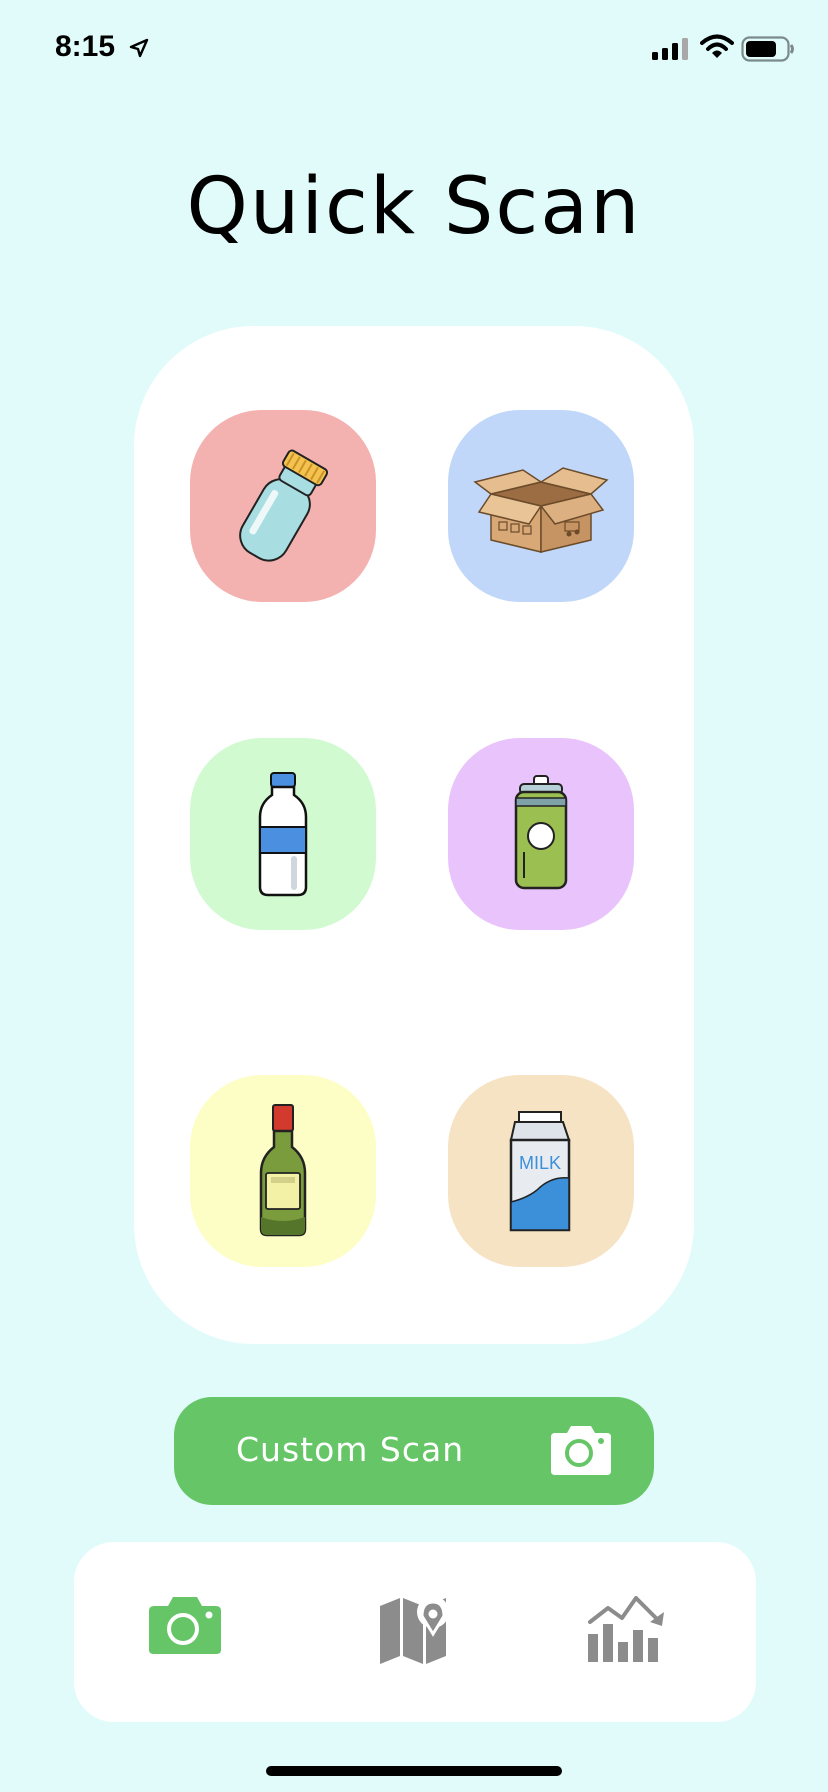 This screenshot has height=1792, width=828. Describe the element at coordinates (414, 50) in the screenshot. I see `status-bar: 8:15` at that location.